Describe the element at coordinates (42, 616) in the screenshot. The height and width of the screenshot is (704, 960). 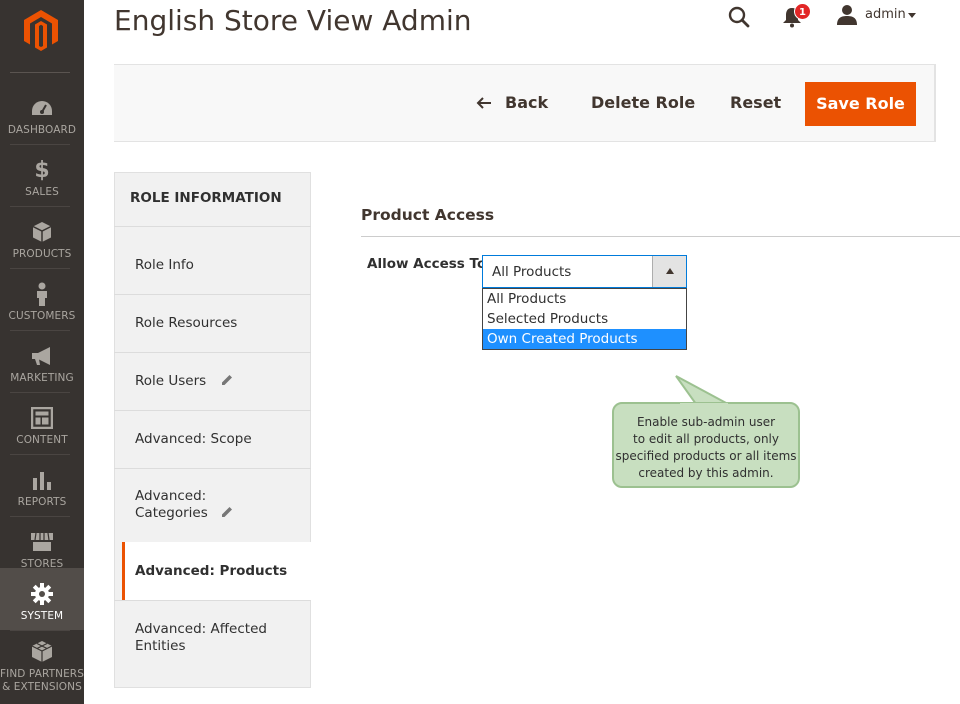
I see `nav-system-label: SYSTEM` at that location.